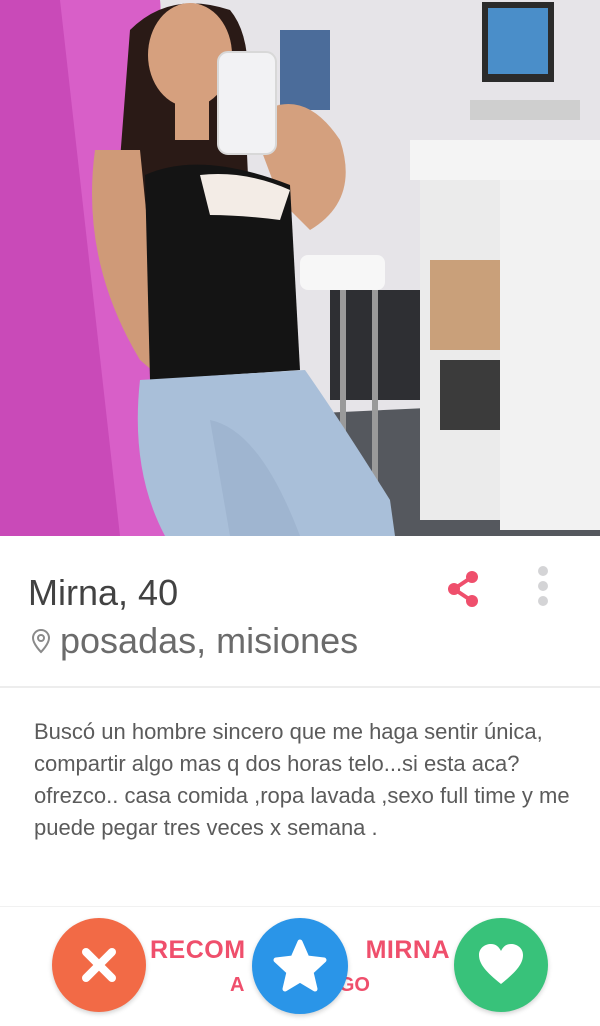 The height and width of the screenshot is (1026, 600). What do you see at coordinates (543, 586) in the screenshot?
I see `more-options-button` at bounding box center [543, 586].